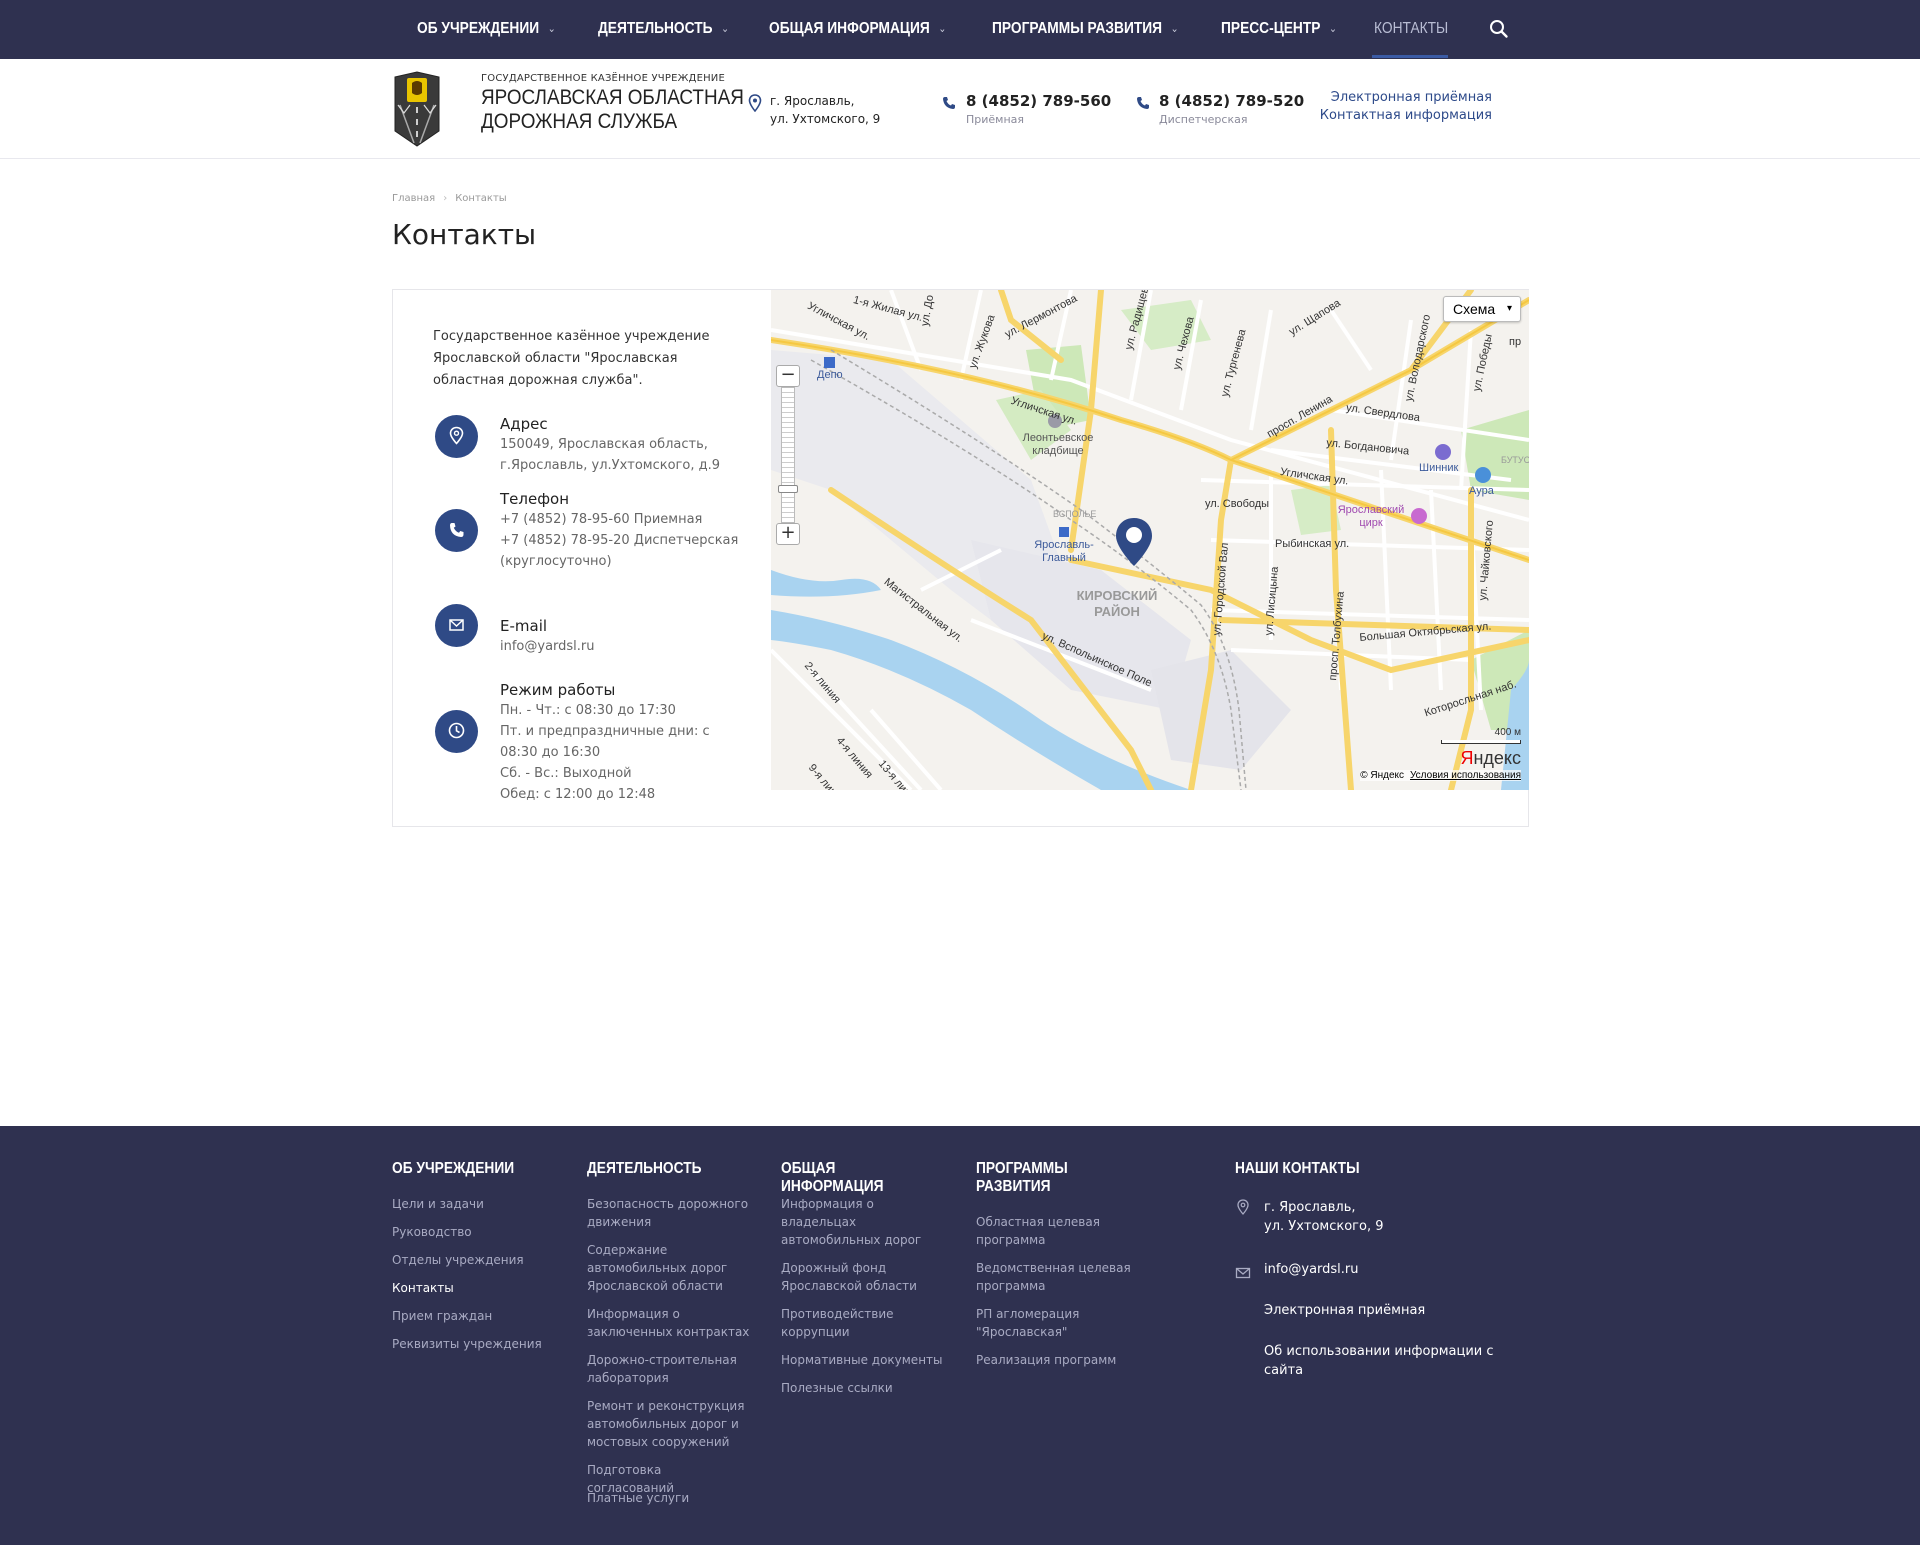 The image size is (1920, 1545). Describe the element at coordinates (856, 1323) in the screenshot. I see `footer-link: Противодействие коррупции` at that location.